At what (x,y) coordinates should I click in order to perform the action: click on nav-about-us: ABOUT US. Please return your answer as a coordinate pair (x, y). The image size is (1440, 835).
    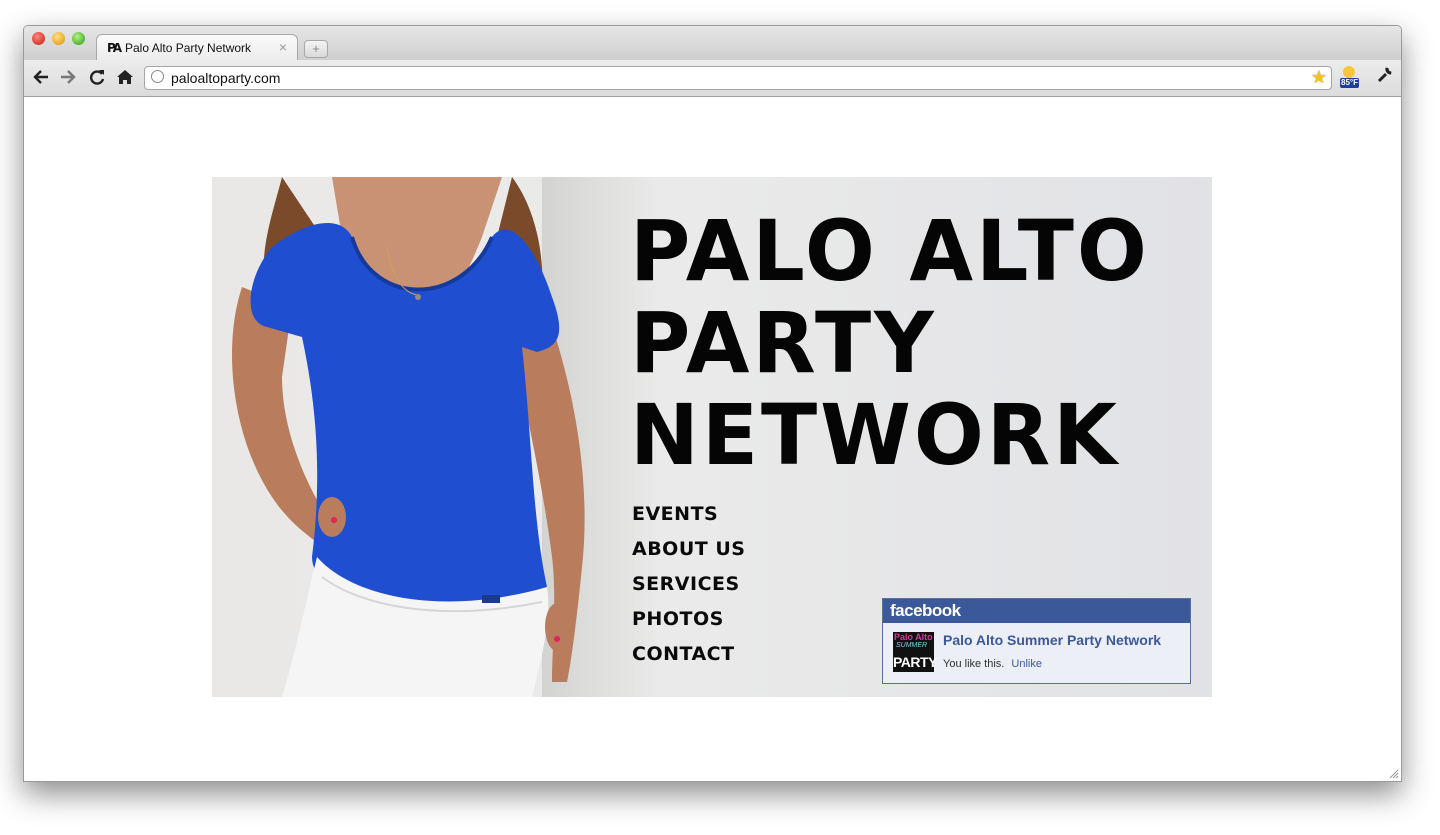
    Looking at the image, I should click on (688, 549).